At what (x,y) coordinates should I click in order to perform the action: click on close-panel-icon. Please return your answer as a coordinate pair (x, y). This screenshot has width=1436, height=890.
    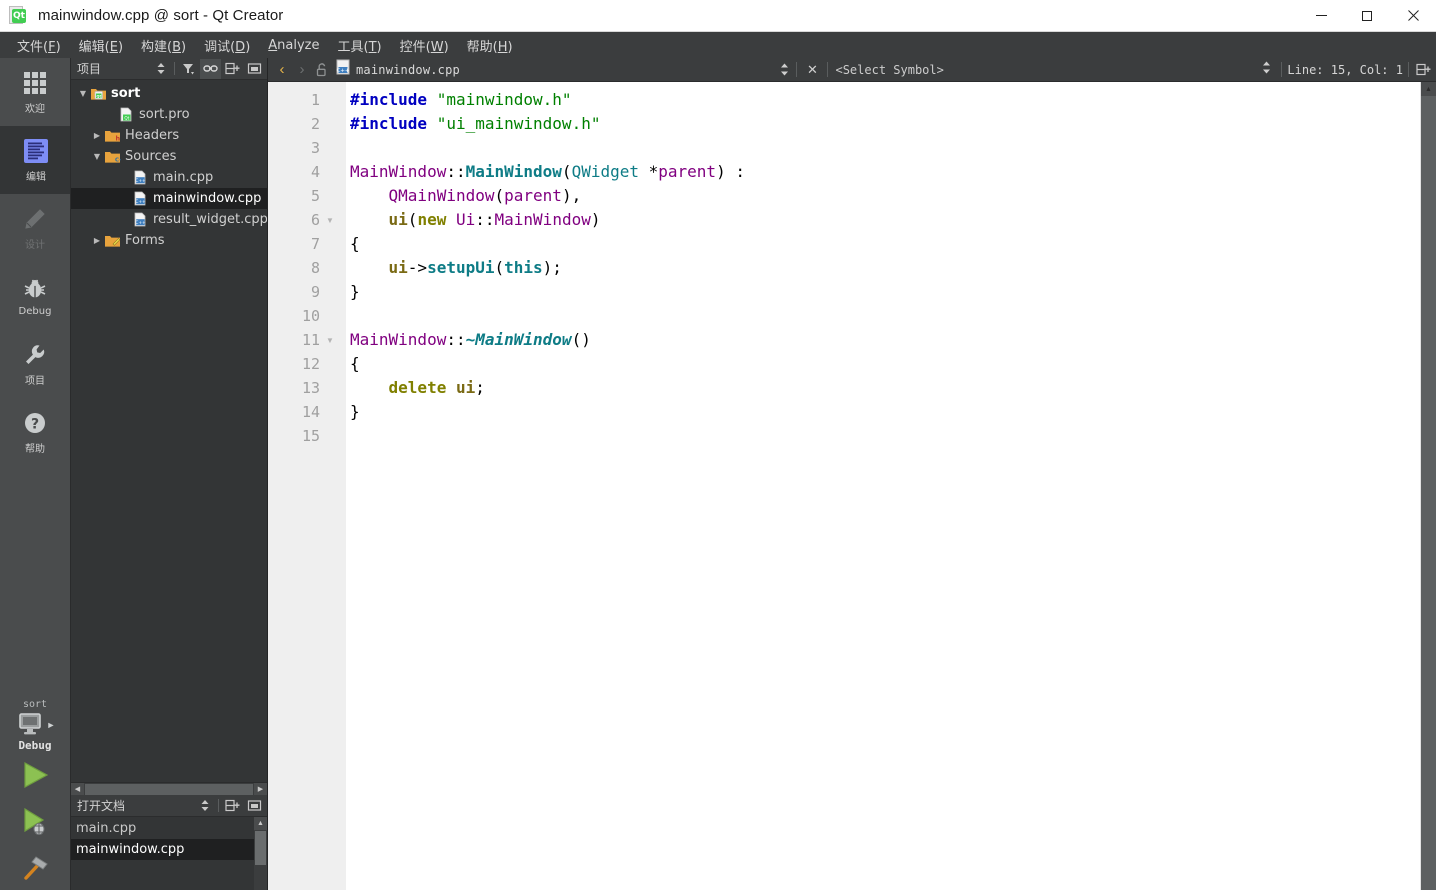
    Looking at the image, I should click on (254, 69).